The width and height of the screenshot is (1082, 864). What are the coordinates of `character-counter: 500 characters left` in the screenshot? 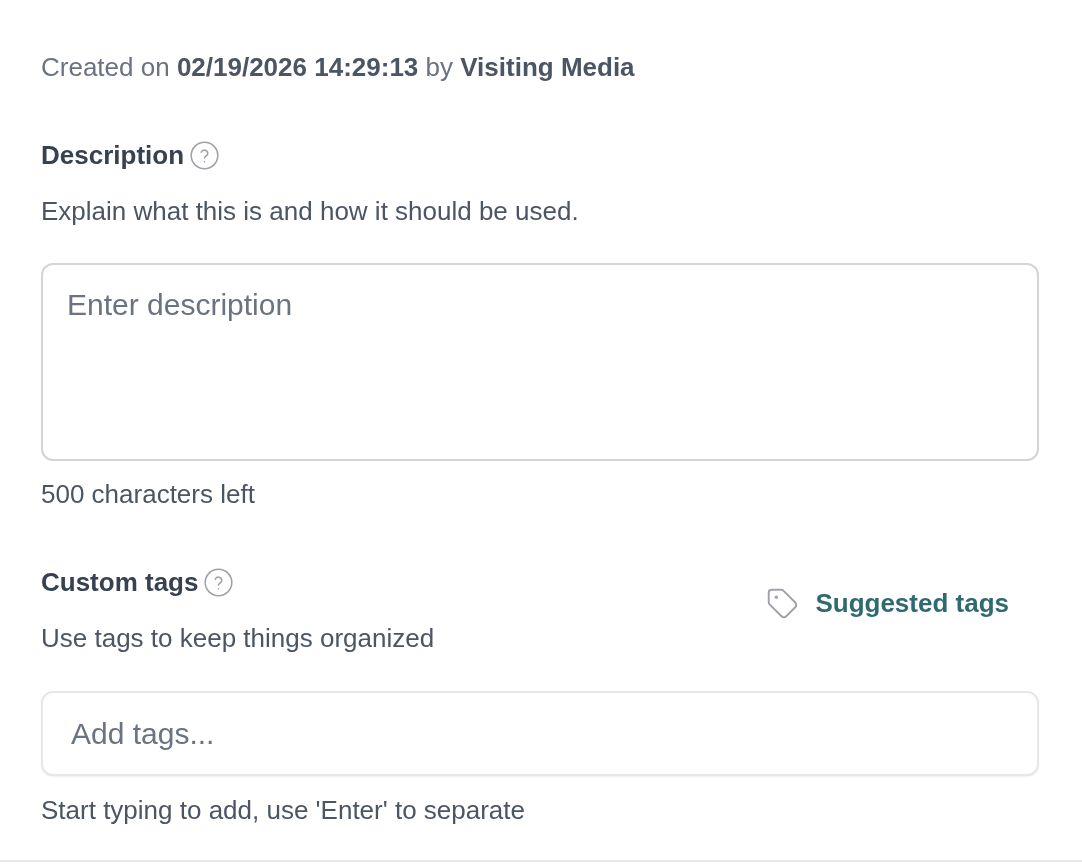 It's located at (148, 494).